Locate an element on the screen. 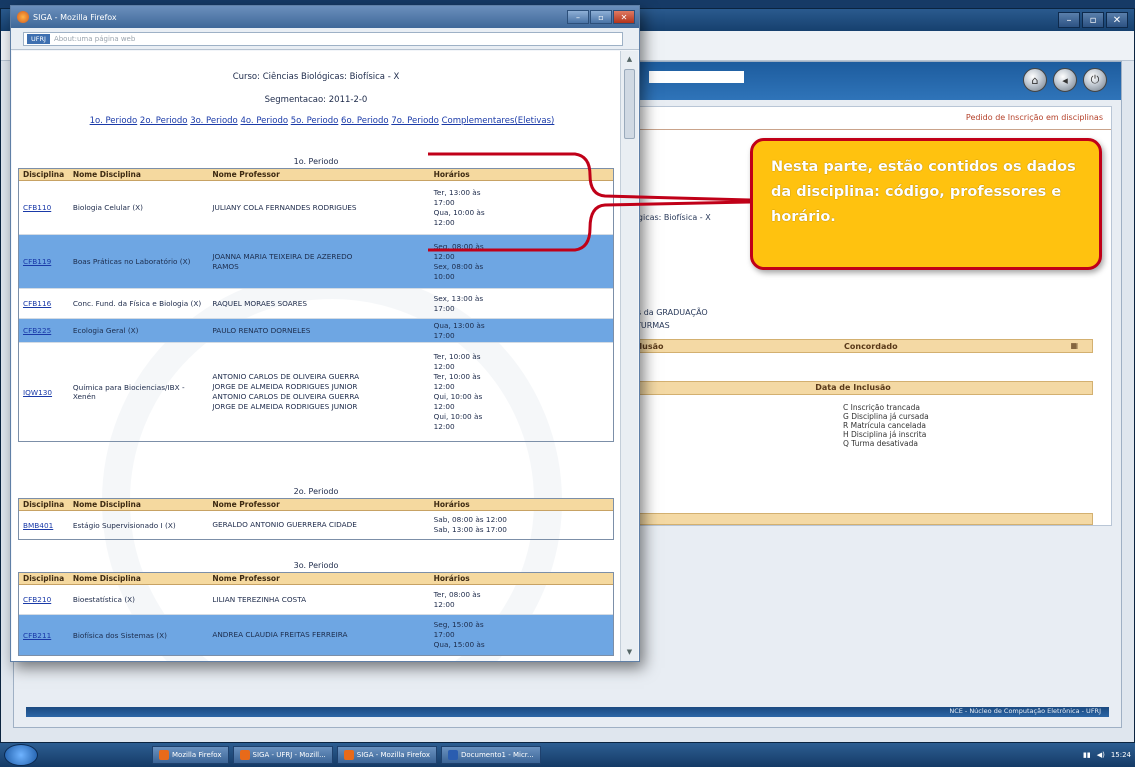 The image size is (1135, 767). clock: 15:24 is located at coordinates (1121, 755).